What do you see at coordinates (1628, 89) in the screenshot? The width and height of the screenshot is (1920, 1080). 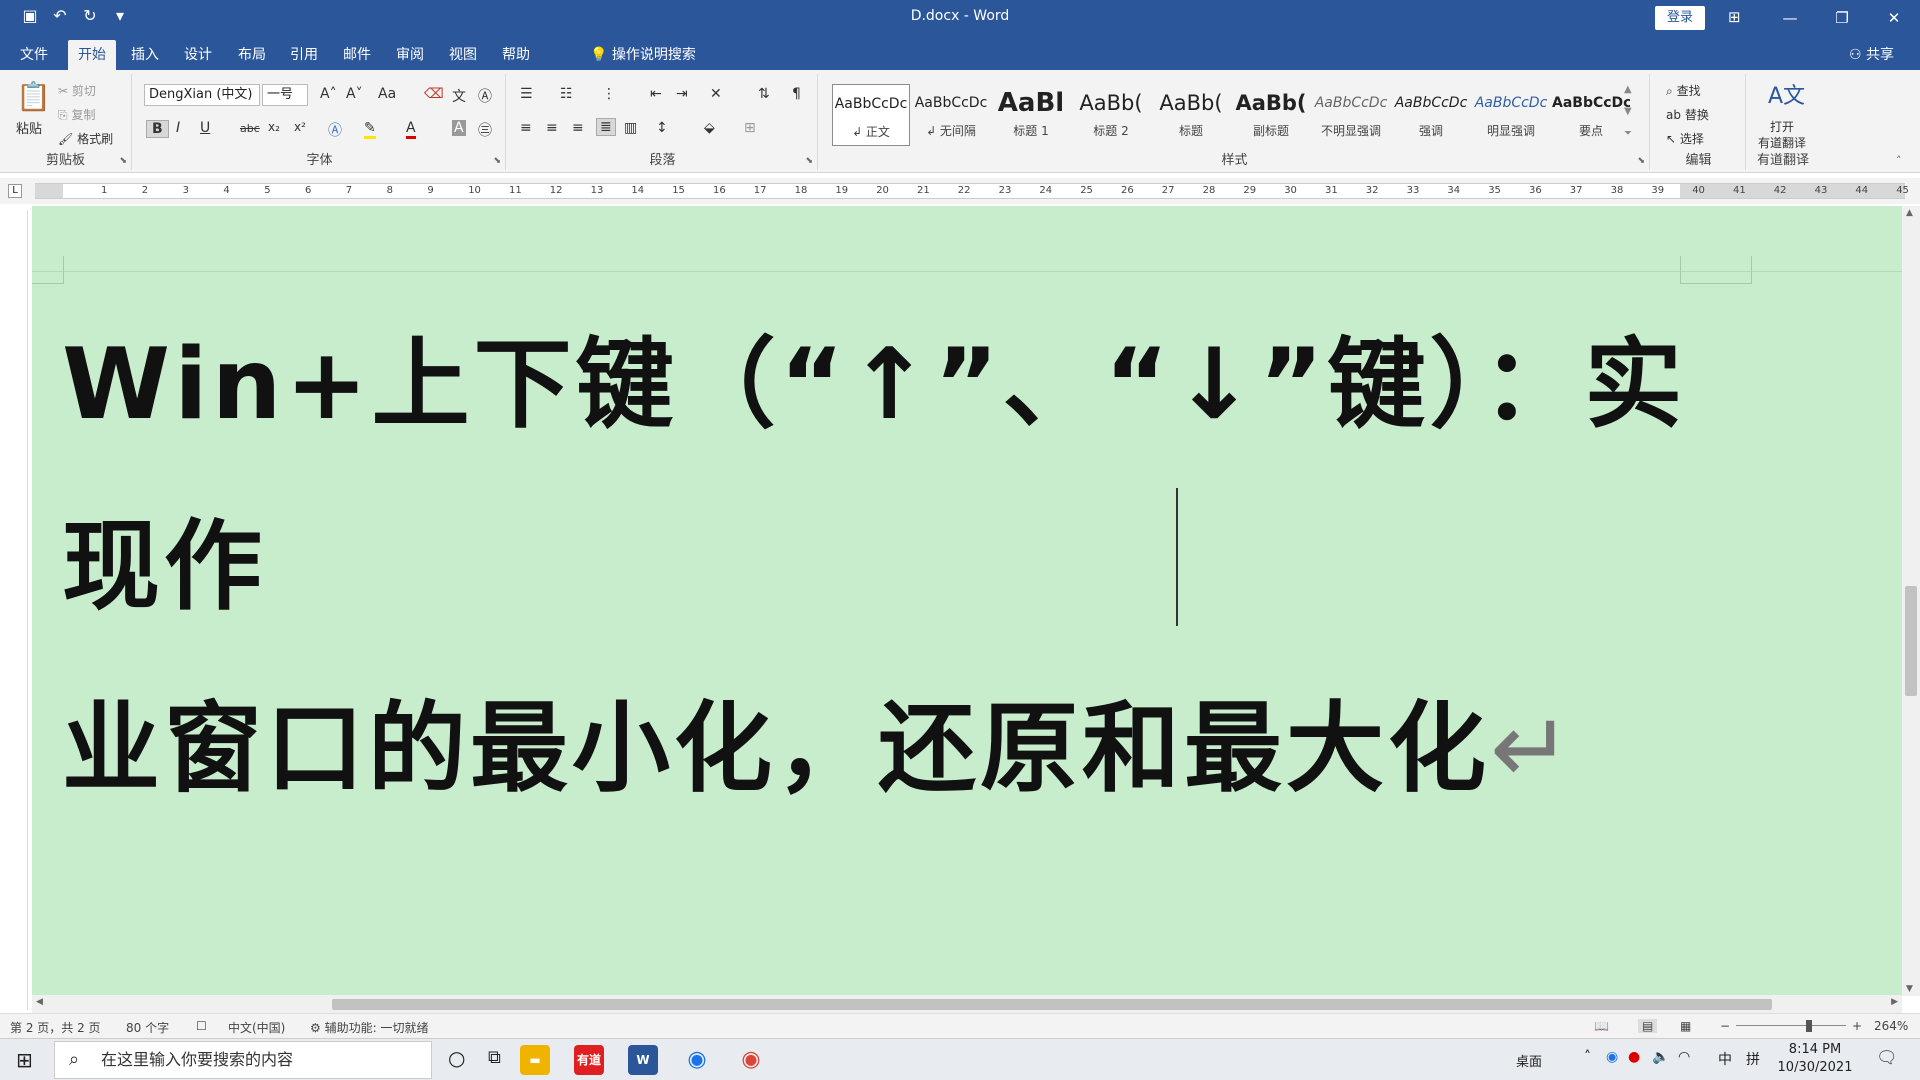 I see `styles-scroll-up-icon: ▲` at bounding box center [1628, 89].